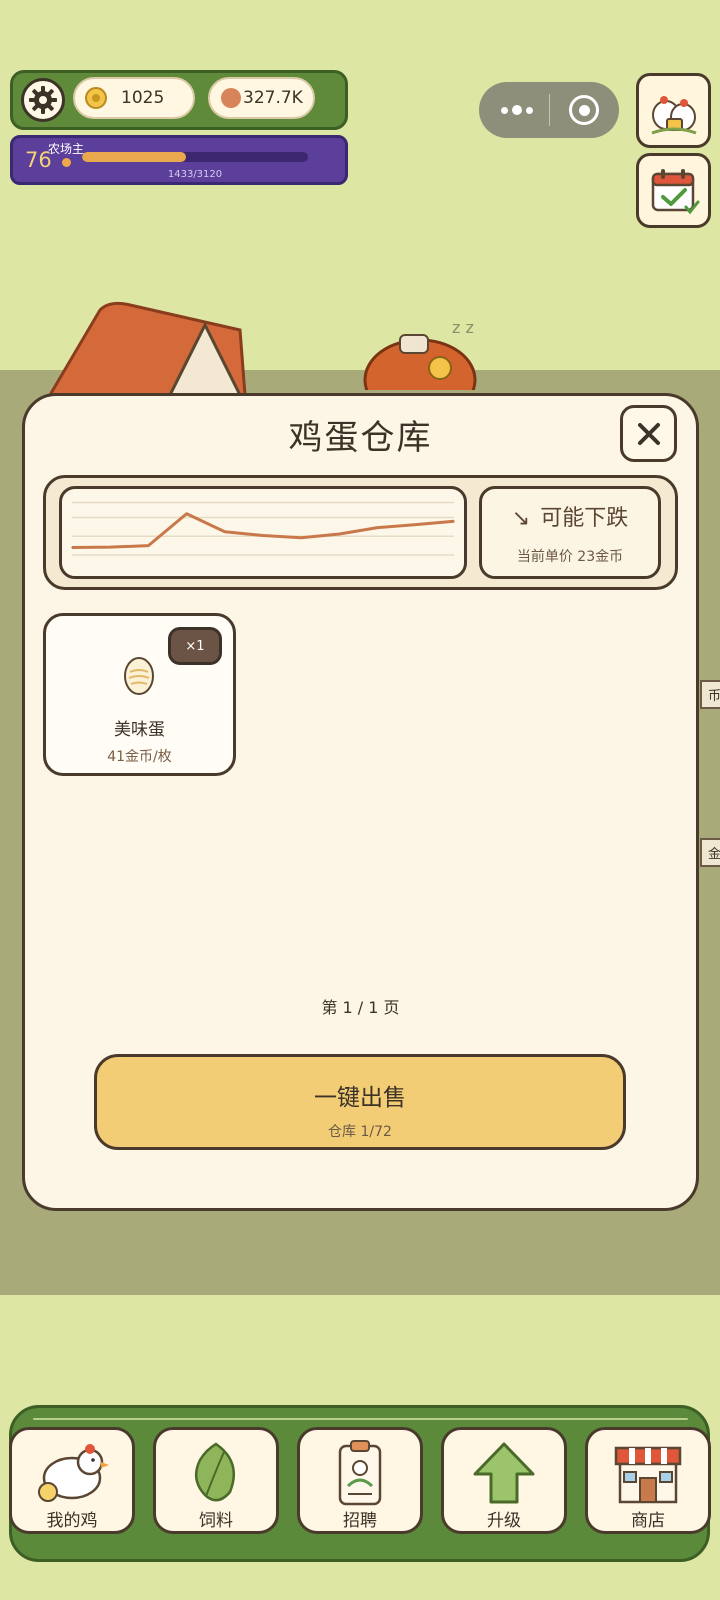 This screenshot has height=1600, width=720. I want to click on xp-progress-bar, so click(195, 157).